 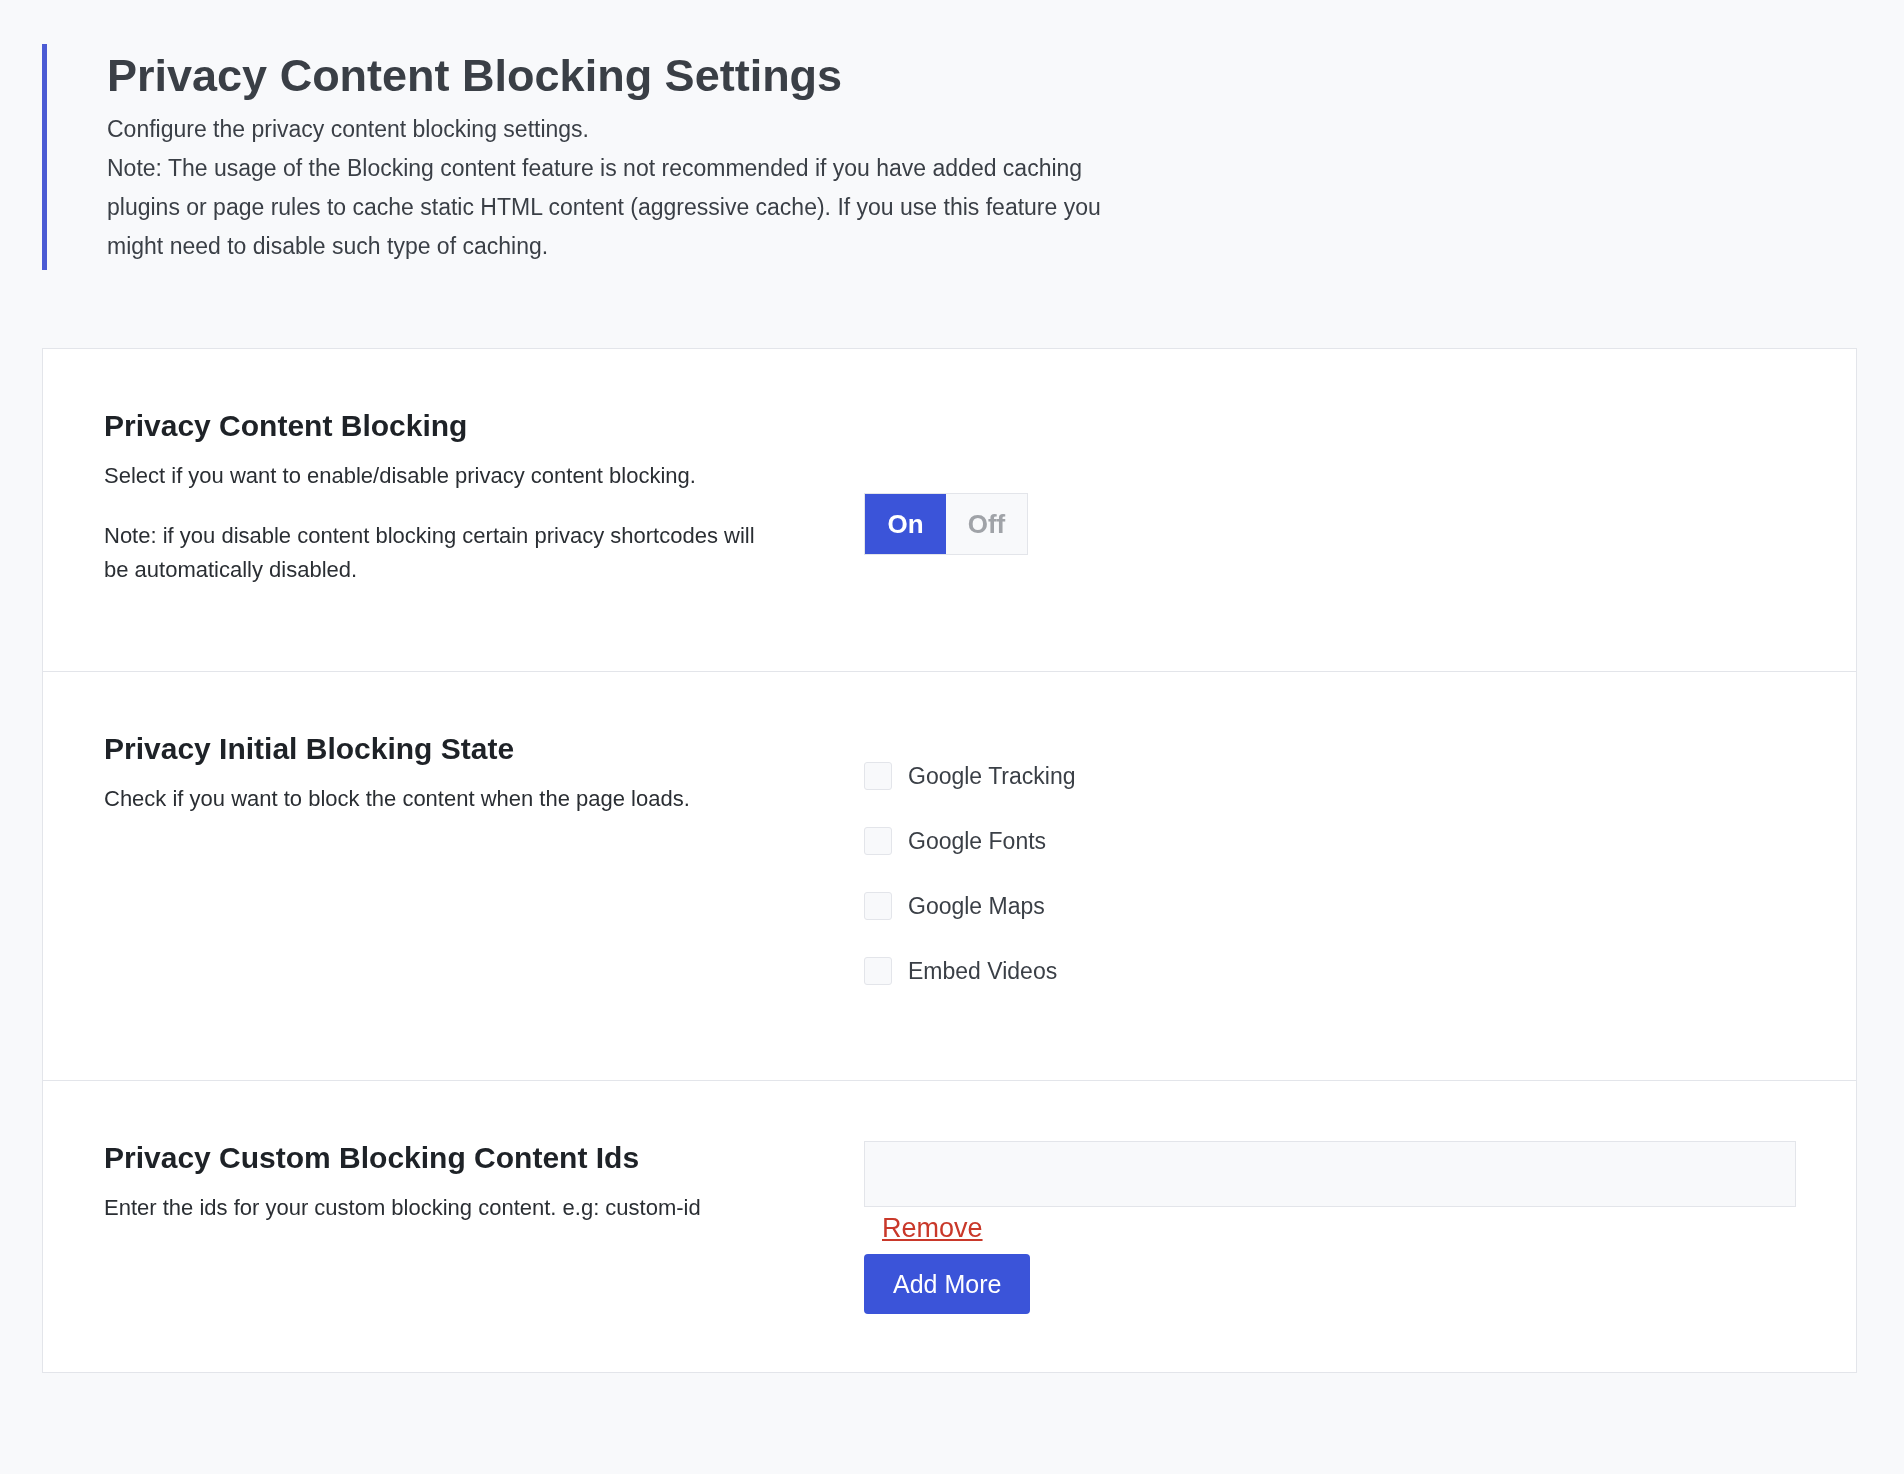 What do you see at coordinates (310, 749) in the screenshot?
I see `section-title: Privacy Initial Blocking State` at bounding box center [310, 749].